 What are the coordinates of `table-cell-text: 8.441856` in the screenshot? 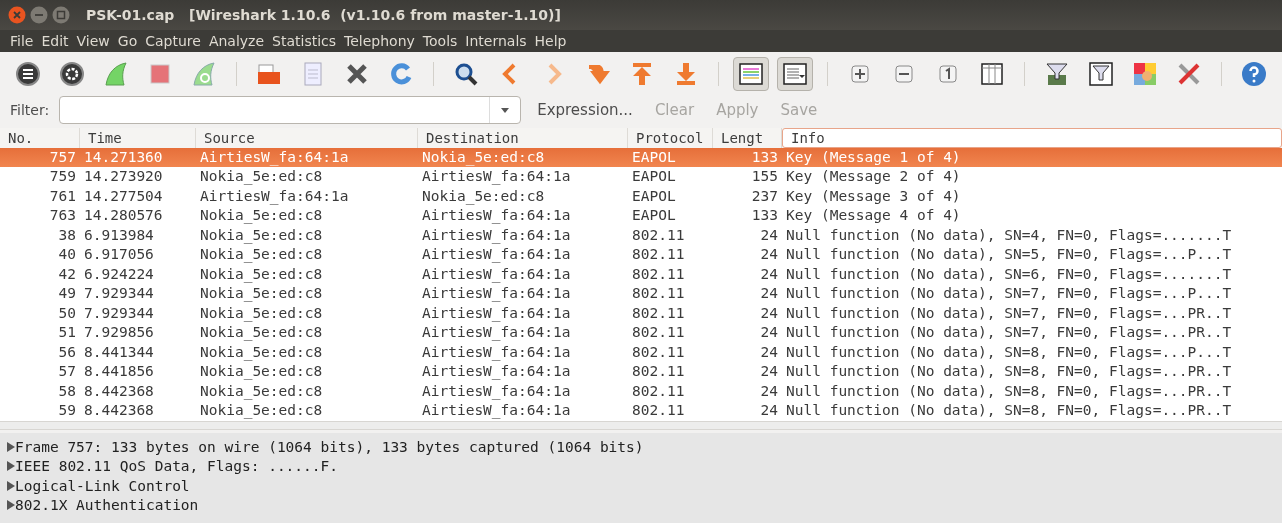 It's located at (119, 372).